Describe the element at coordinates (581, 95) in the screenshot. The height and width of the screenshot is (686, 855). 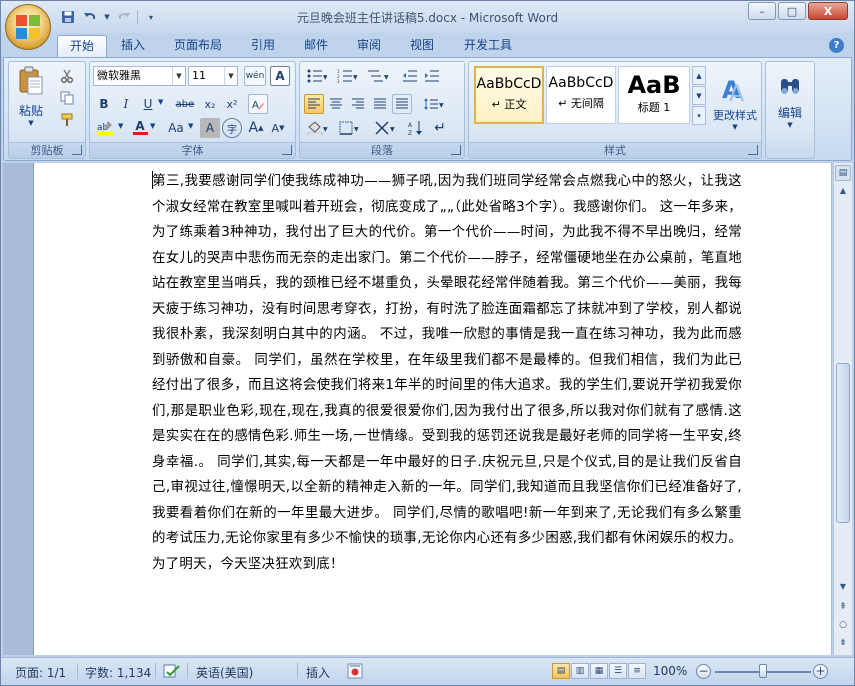
I see `style-no-spacing: AaBbCcD ↵ 无间隔` at that location.